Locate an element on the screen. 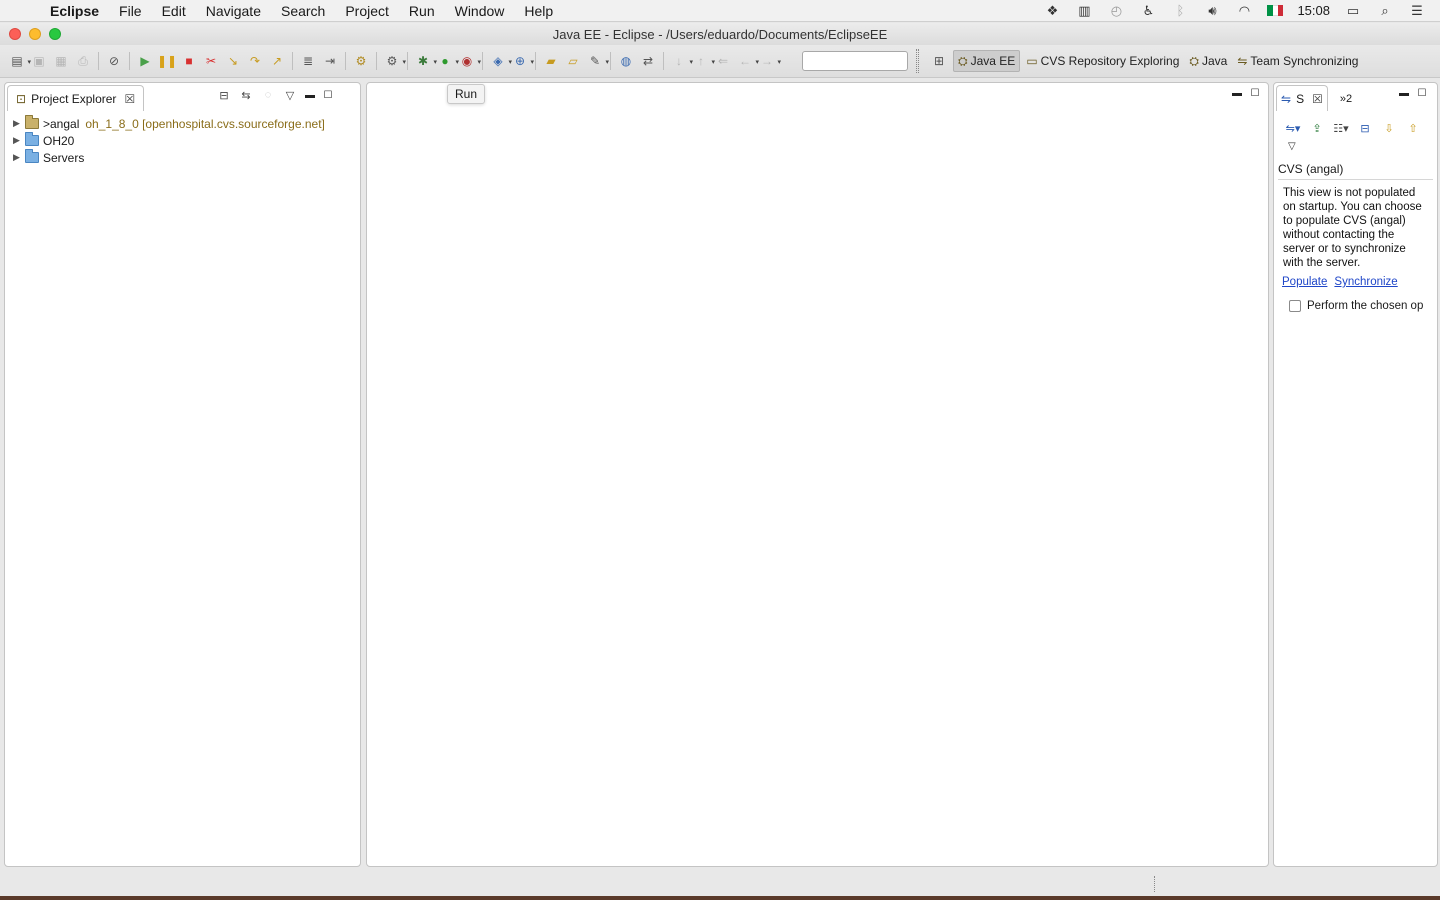 The height and width of the screenshot is (900, 1440). quick-access-input is located at coordinates (855, 61).